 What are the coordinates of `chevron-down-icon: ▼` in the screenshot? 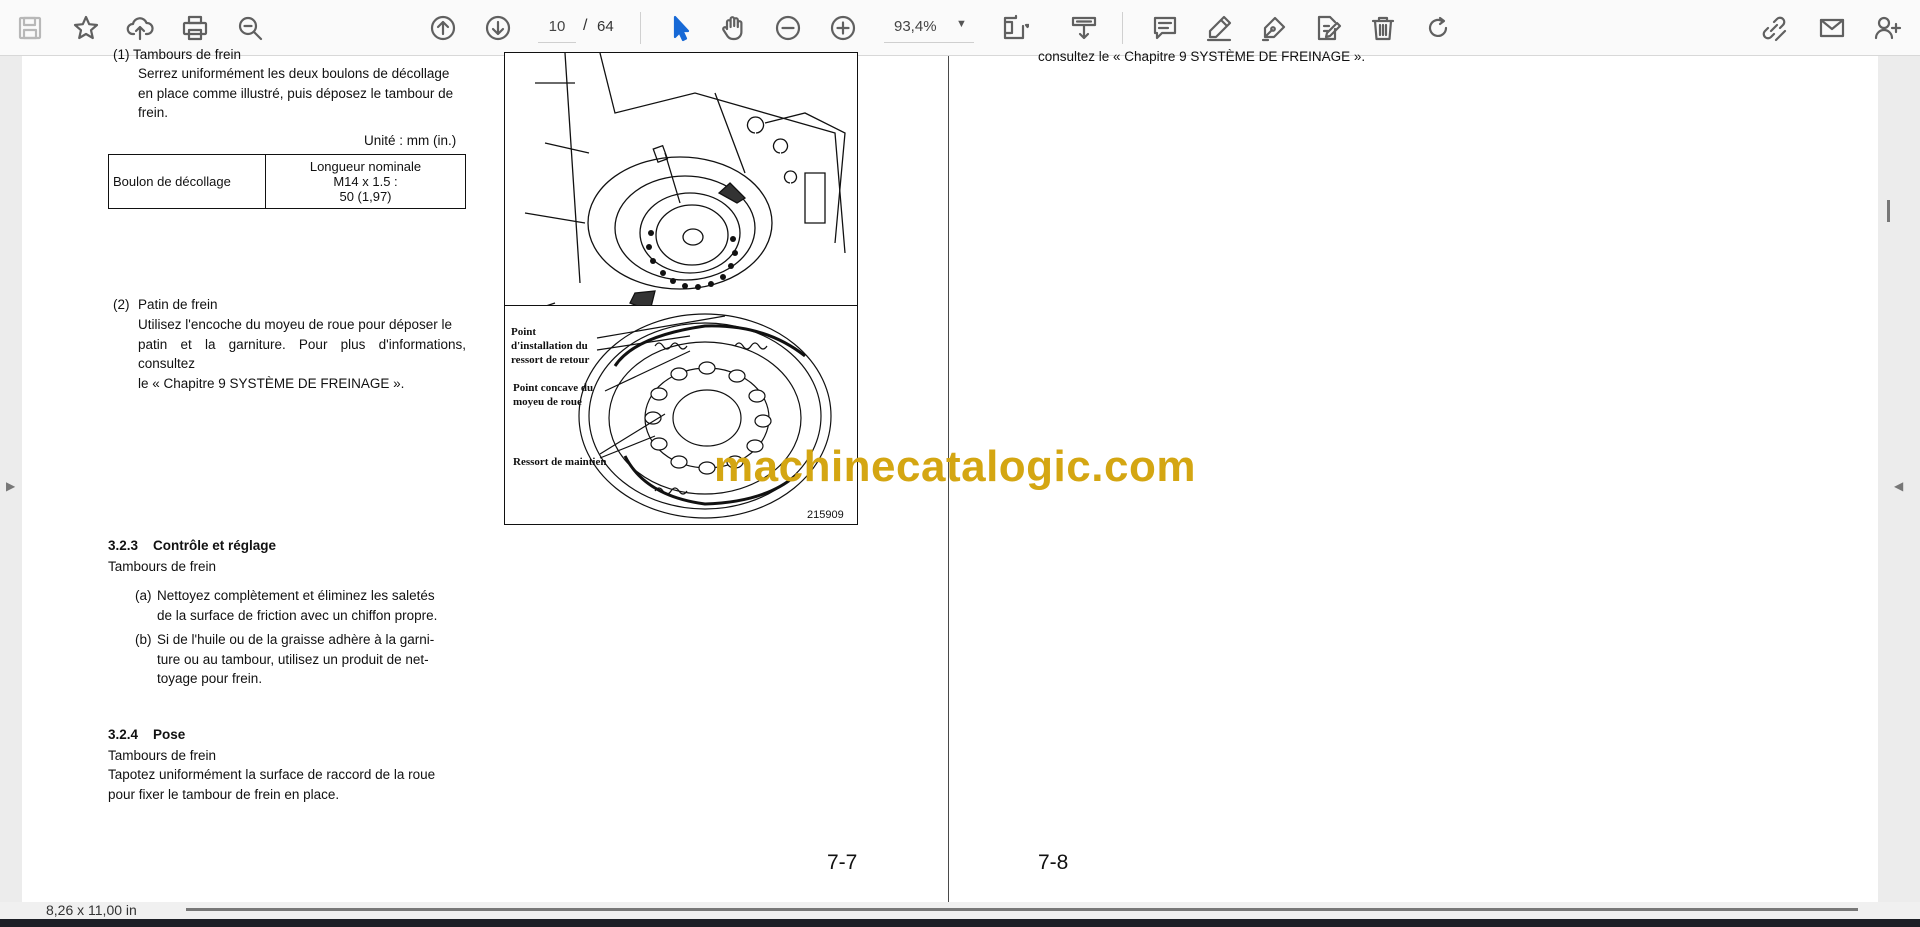 It's located at (961, 24).